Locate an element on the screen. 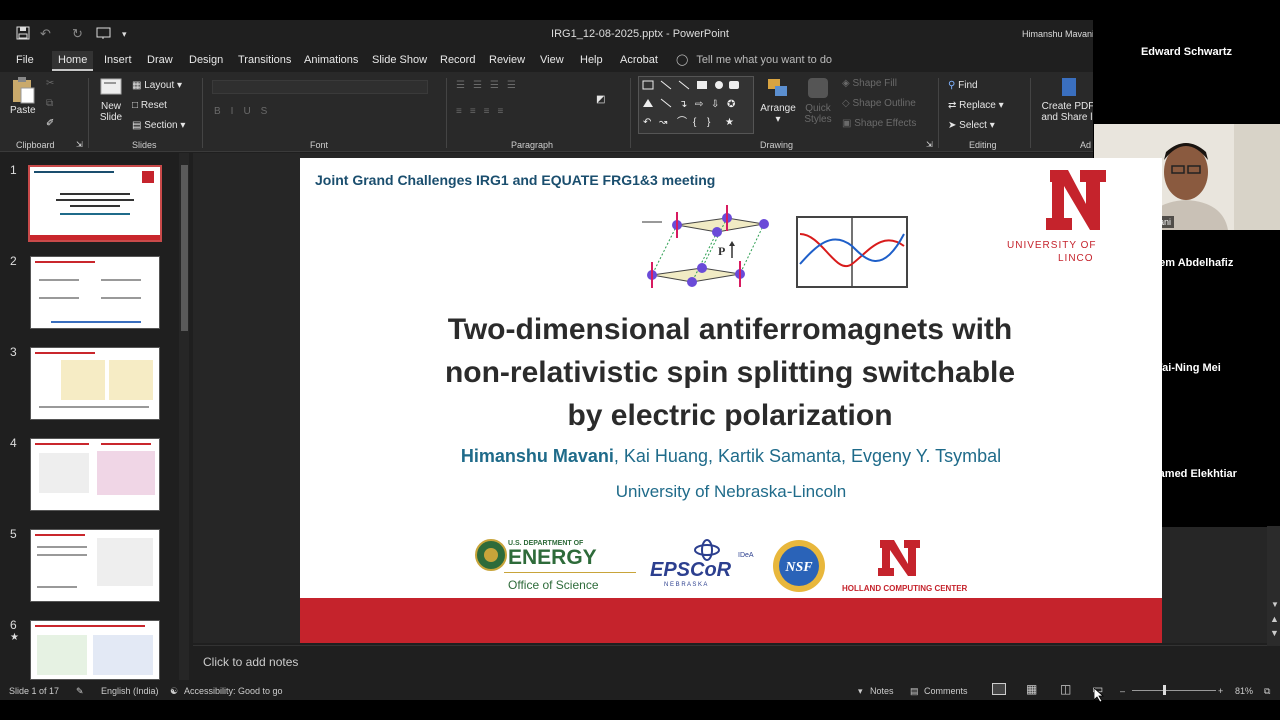 The width and height of the screenshot is (1280, 720). quick-styles-label-1: Quick is located at coordinates (818, 108).